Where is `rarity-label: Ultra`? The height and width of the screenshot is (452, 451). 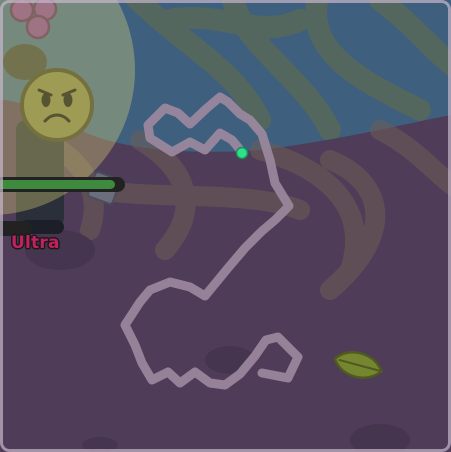
rarity-label: Ultra is located at coordinates (35, 243).